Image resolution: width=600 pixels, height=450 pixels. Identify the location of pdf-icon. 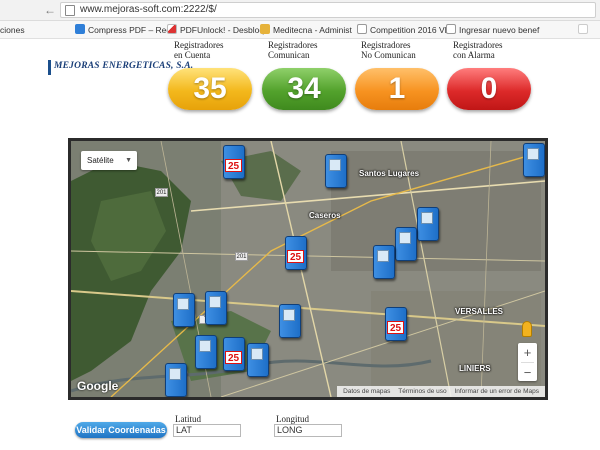
(172, 29).